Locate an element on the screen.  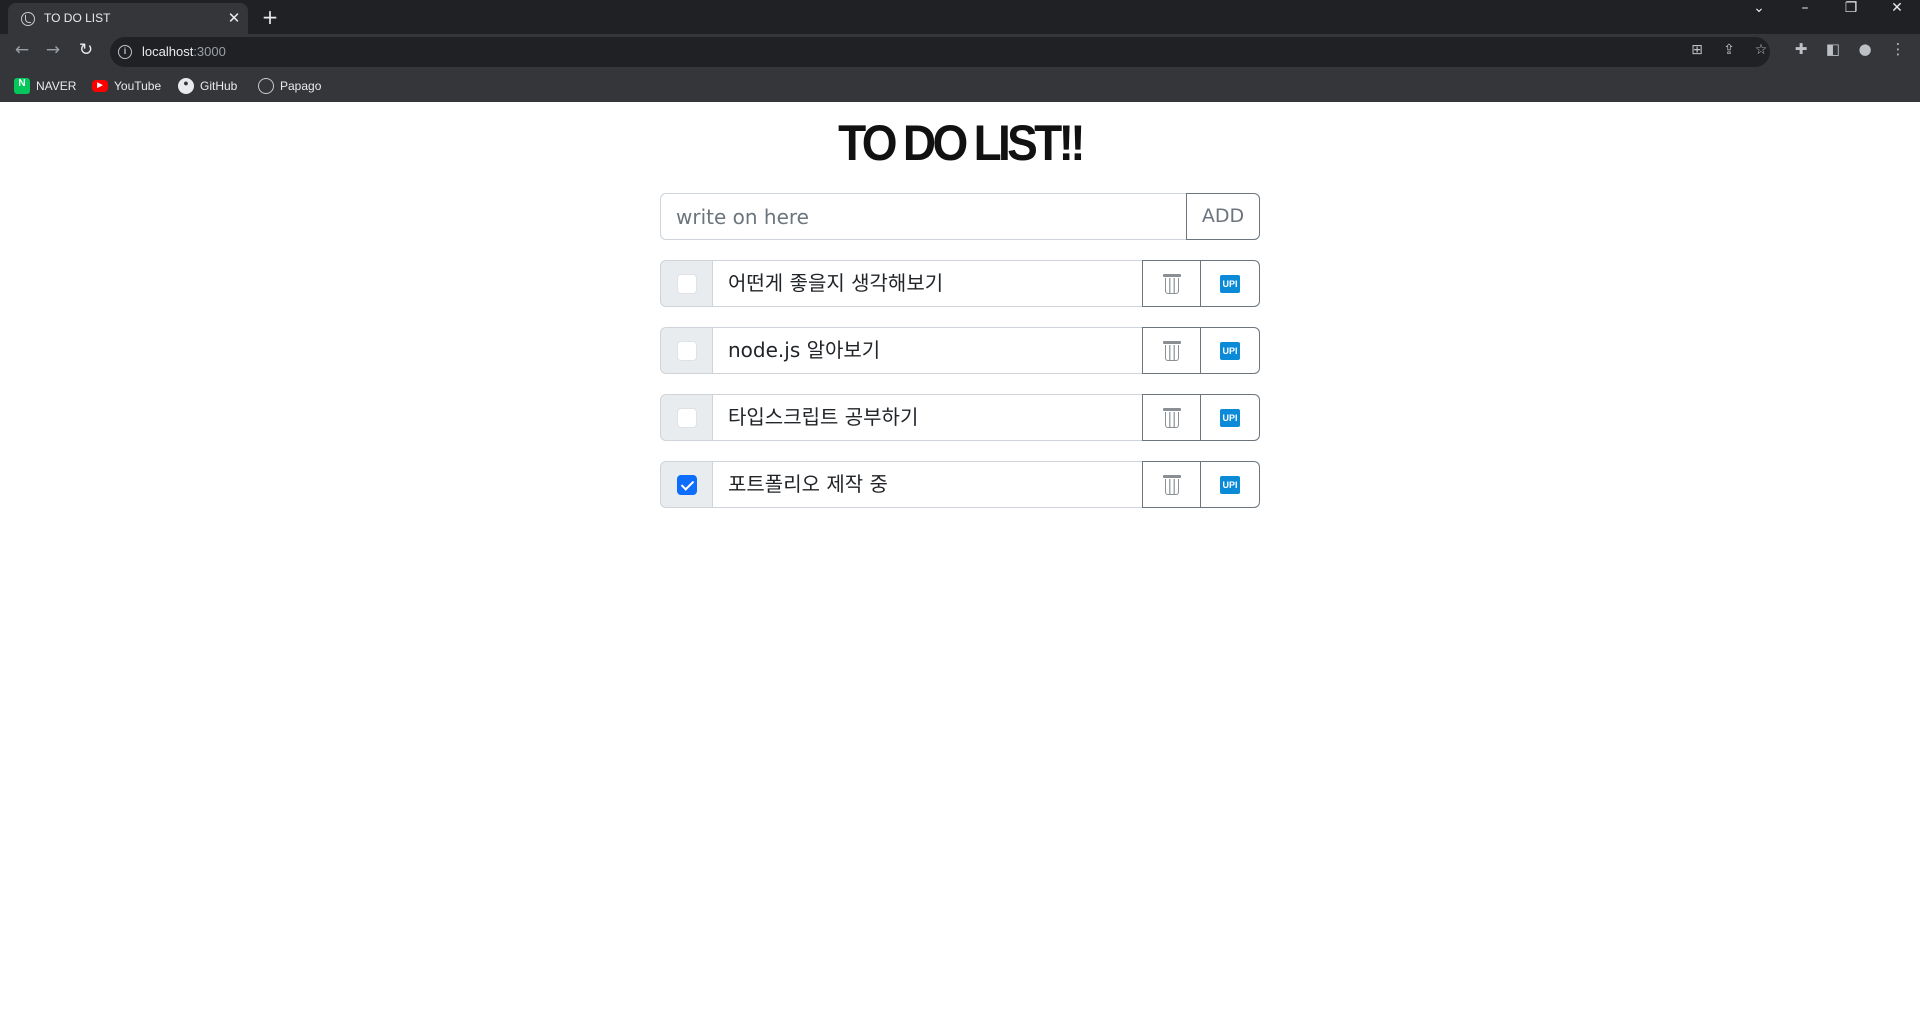
todo-text: 타입스크립트 공부하기 is located at coordinates (927, 417).